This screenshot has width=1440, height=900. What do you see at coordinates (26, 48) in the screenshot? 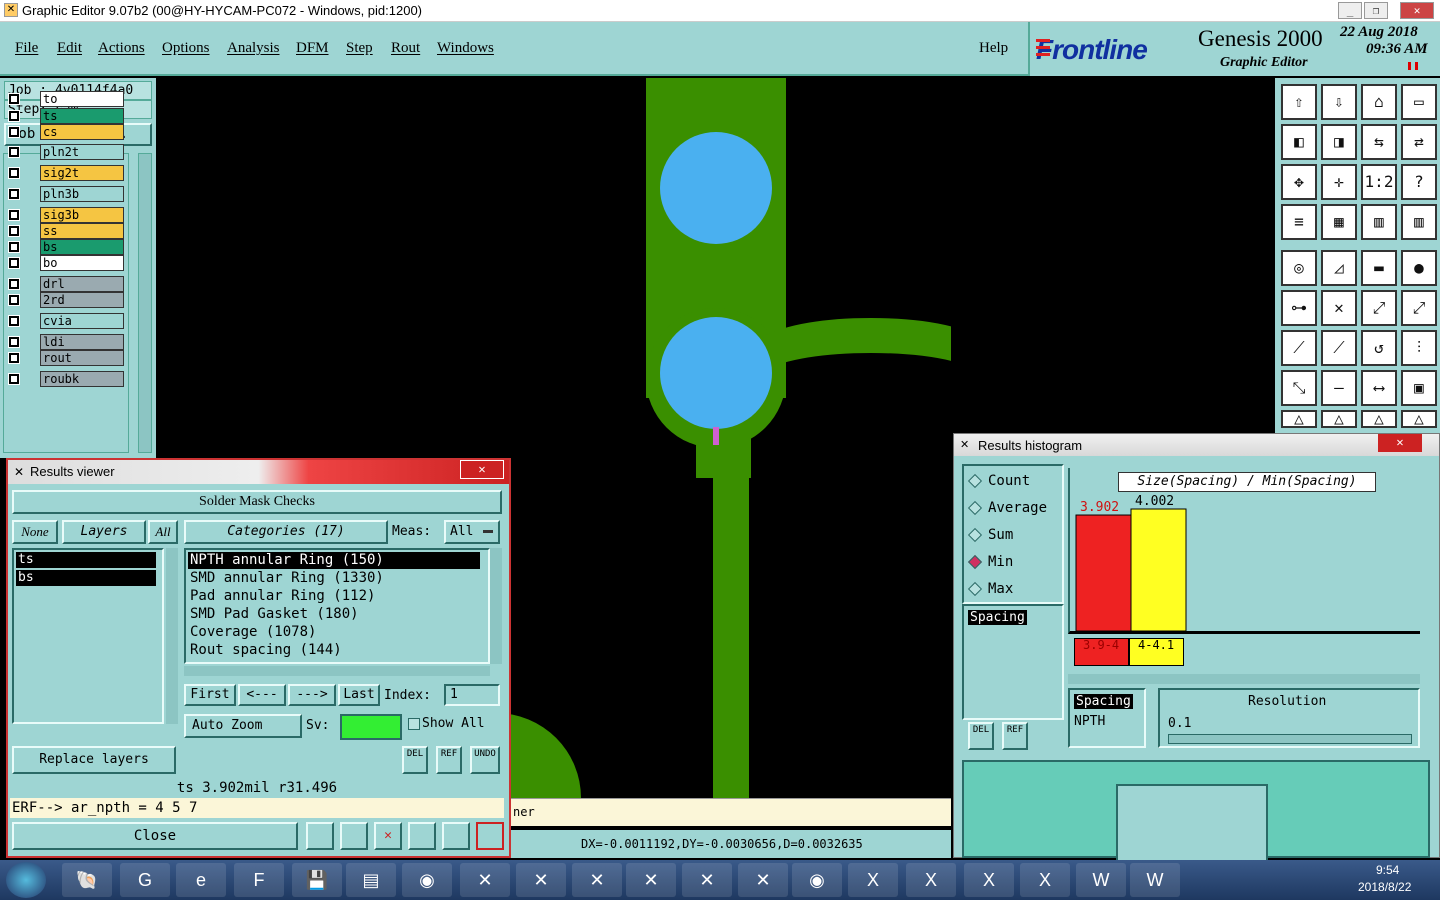
I see `menu-file: File` at bounding box center [26, 48].